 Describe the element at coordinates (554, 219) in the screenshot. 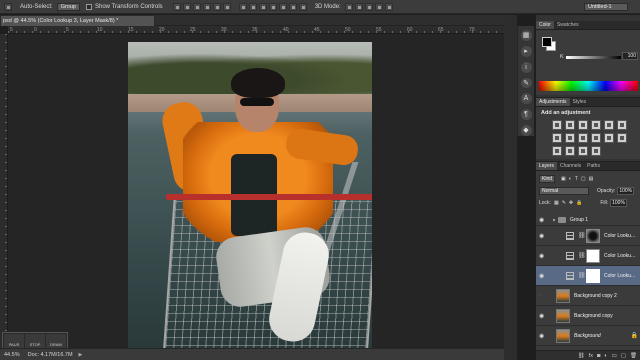

I see `expand-arrow-icon: ▼` at that location.